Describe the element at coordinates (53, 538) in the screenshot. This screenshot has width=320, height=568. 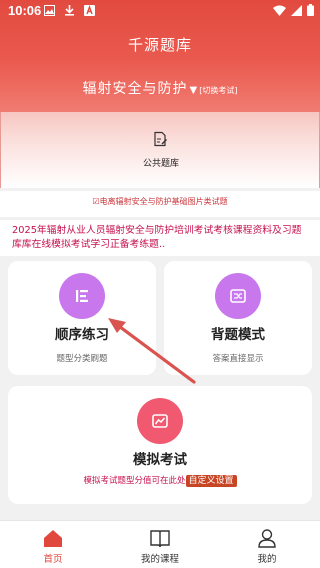
I see `home-icon` at that location.